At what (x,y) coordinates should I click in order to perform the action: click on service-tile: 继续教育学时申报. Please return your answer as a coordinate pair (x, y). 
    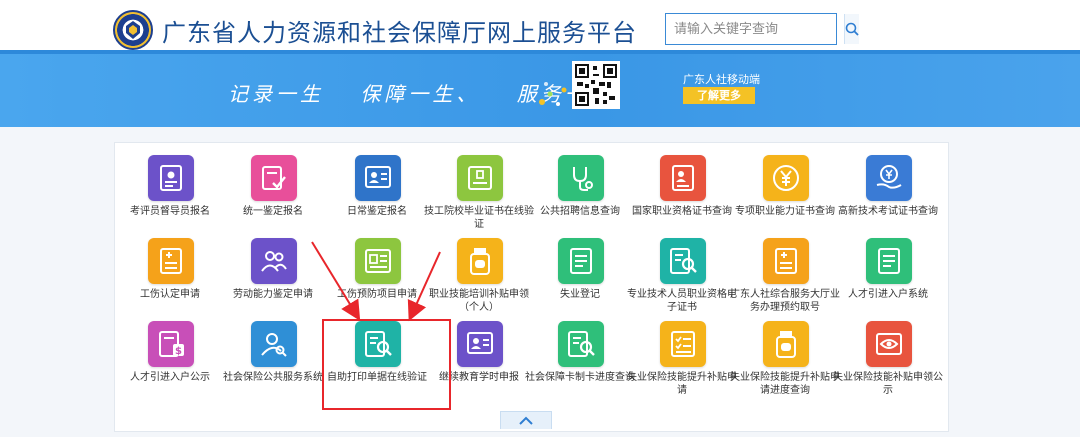
    Looking at the image, I should click on (479, 364).